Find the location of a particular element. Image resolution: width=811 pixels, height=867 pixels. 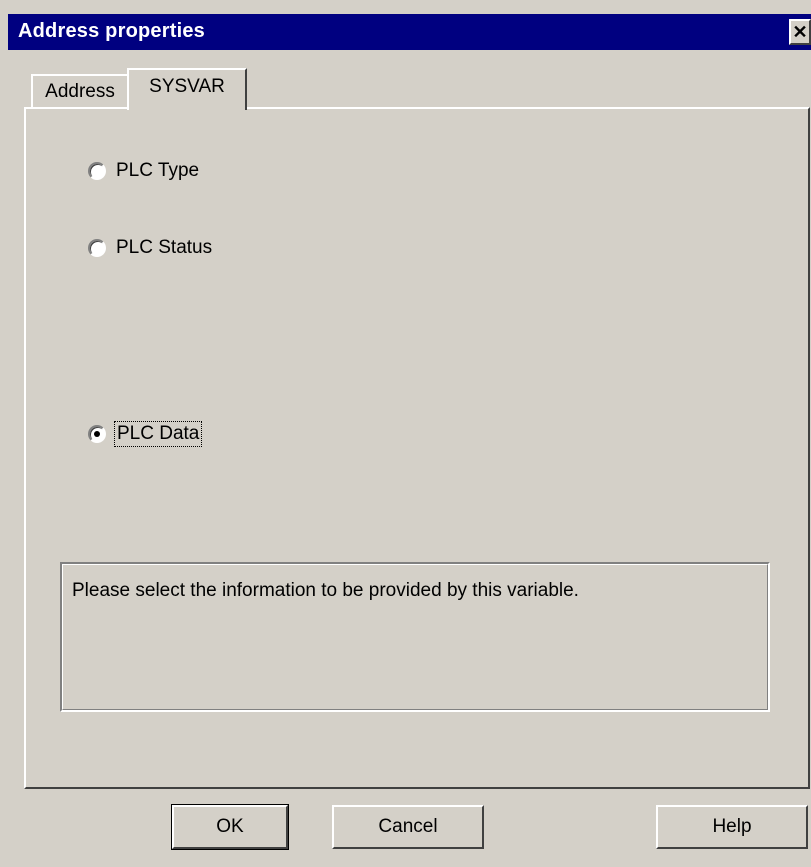

radio-option-plc-status: PLC Status is located at coordinates (150, 248).